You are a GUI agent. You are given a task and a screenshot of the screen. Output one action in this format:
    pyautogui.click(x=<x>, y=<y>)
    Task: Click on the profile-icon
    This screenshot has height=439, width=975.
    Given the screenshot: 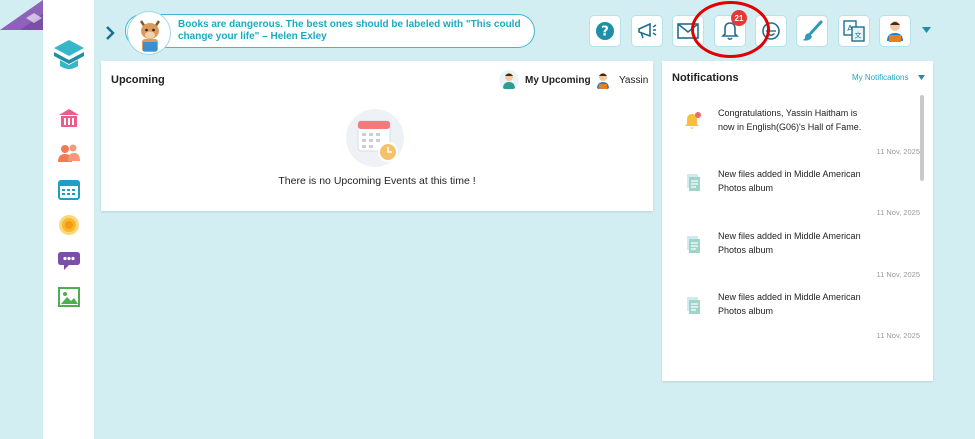 What is the action you would take?
    pyautogui.click(x=895, y=31)
    